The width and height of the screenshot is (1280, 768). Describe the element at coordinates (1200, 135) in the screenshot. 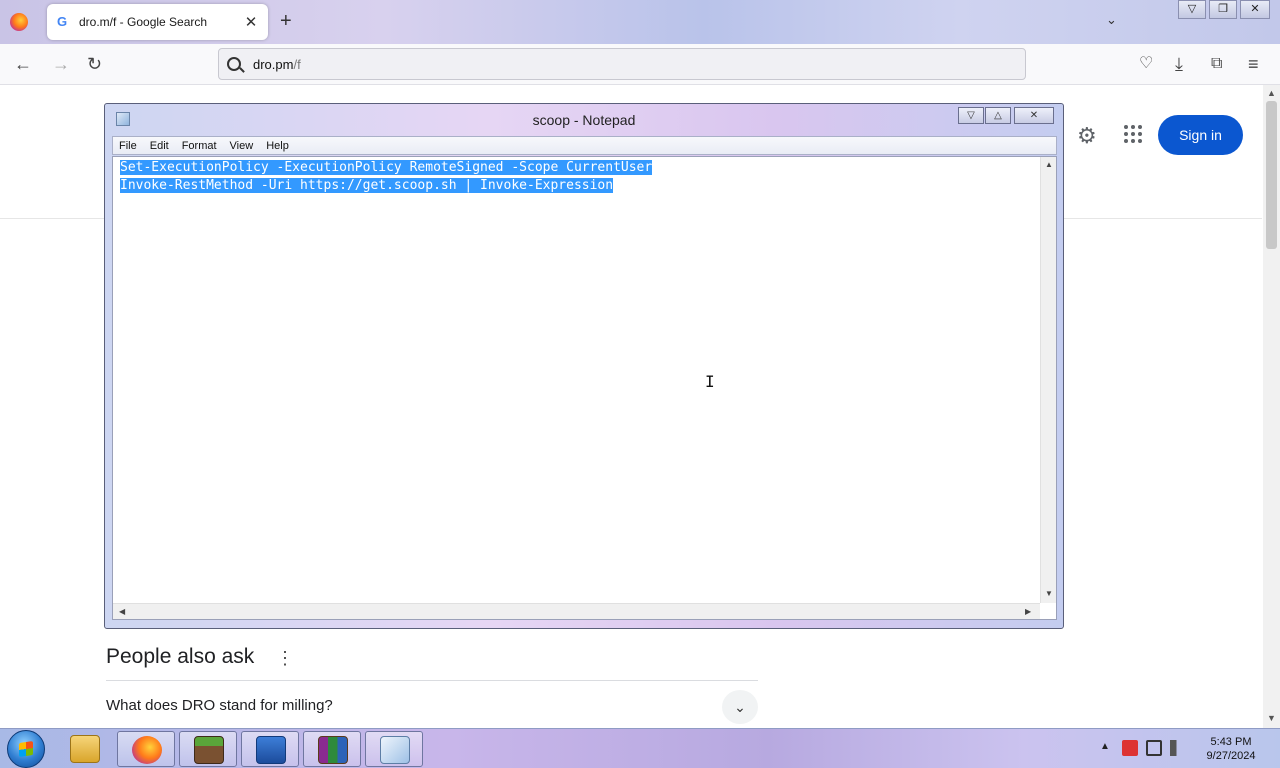

I see `sign-in-button: Sign in` at that location.